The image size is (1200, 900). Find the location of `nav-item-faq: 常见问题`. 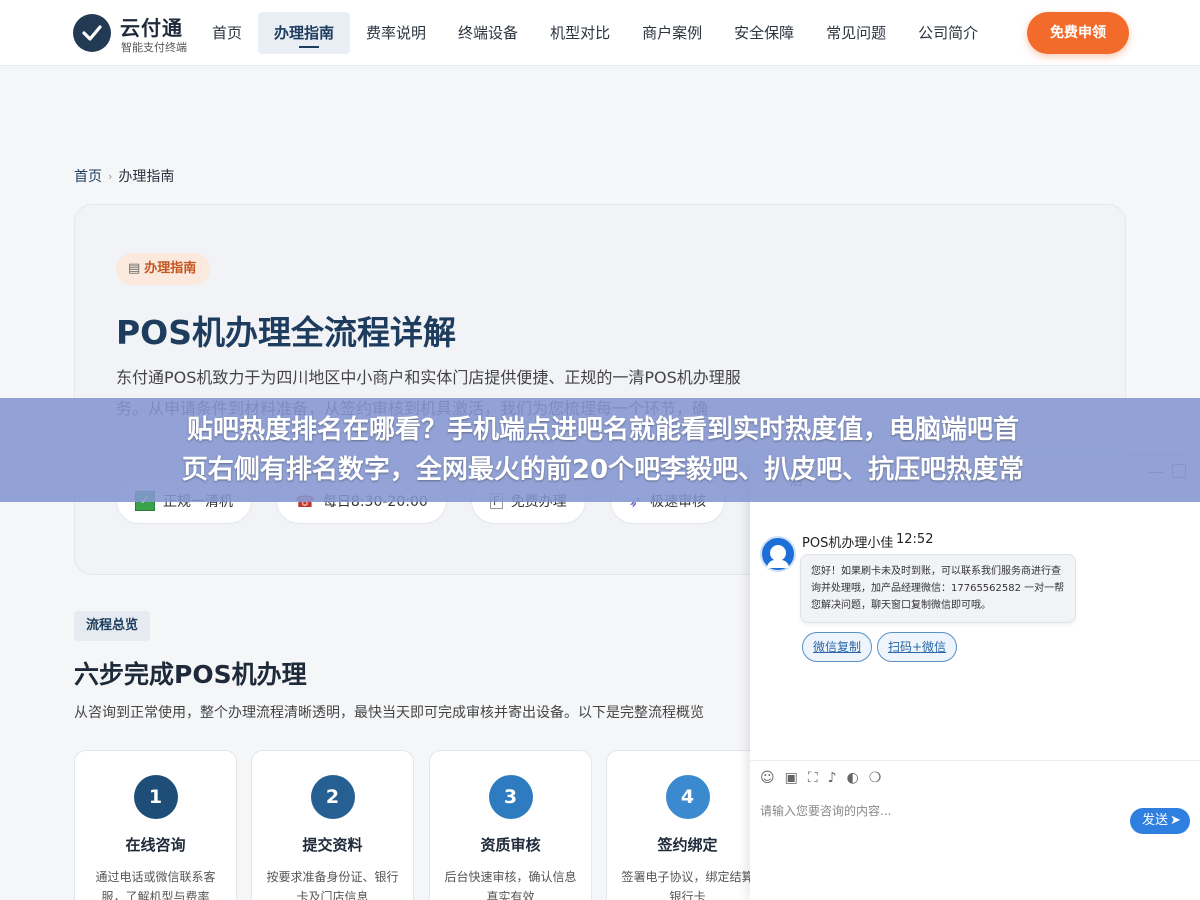

nav-item-faq: 常见问题 is located at coordinates (856, 33).